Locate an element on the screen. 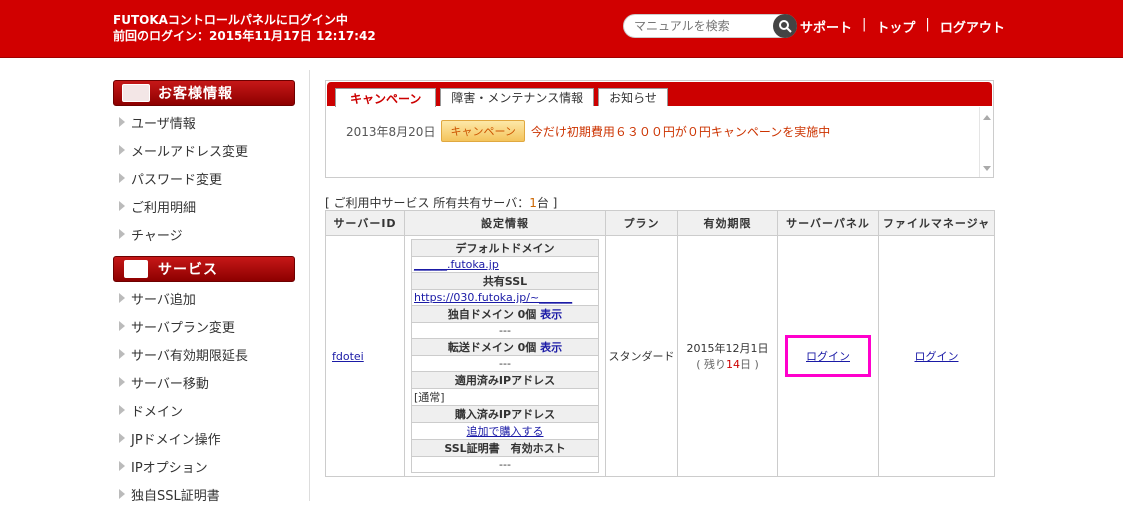 This screenshot has width=1123, height=508. sidebar-item-label: ドメイン is located at coordinates (157, 412).